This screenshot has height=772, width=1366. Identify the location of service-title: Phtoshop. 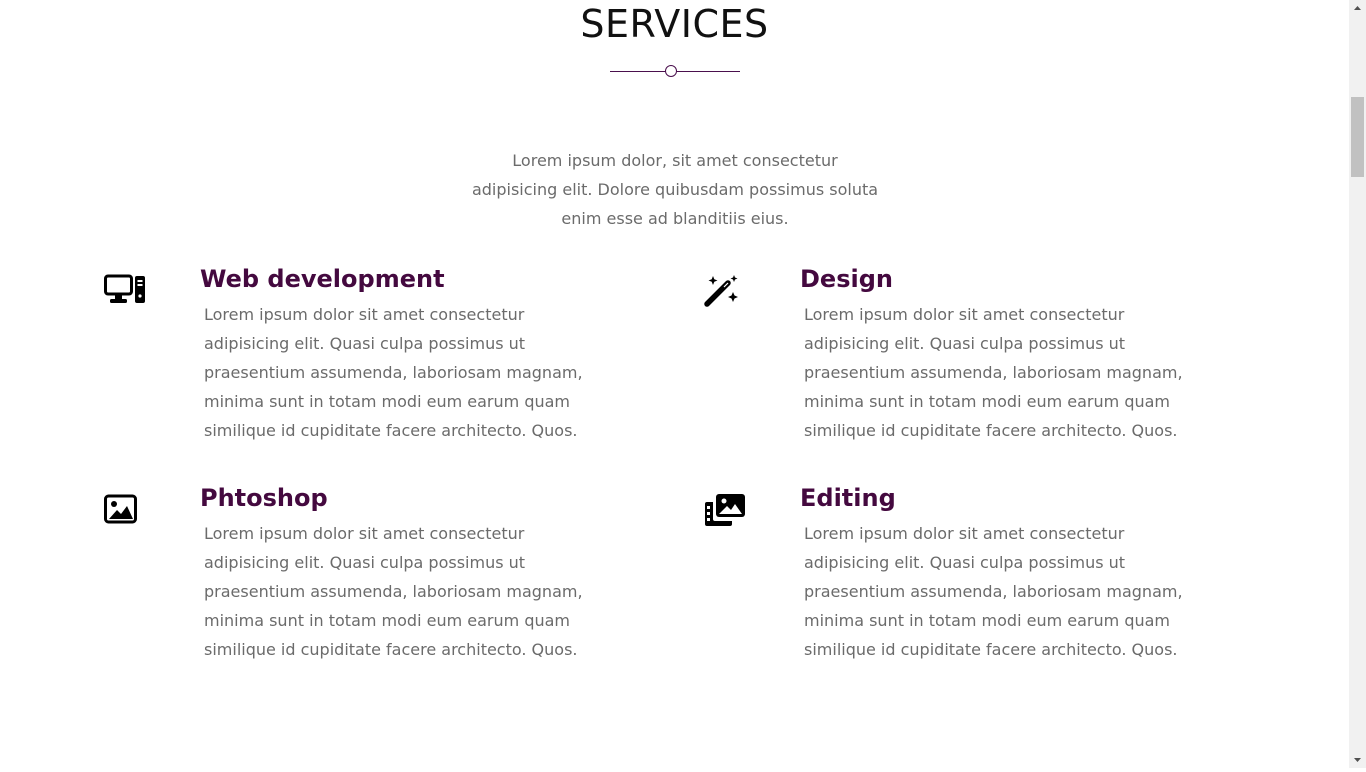
(264, 498).